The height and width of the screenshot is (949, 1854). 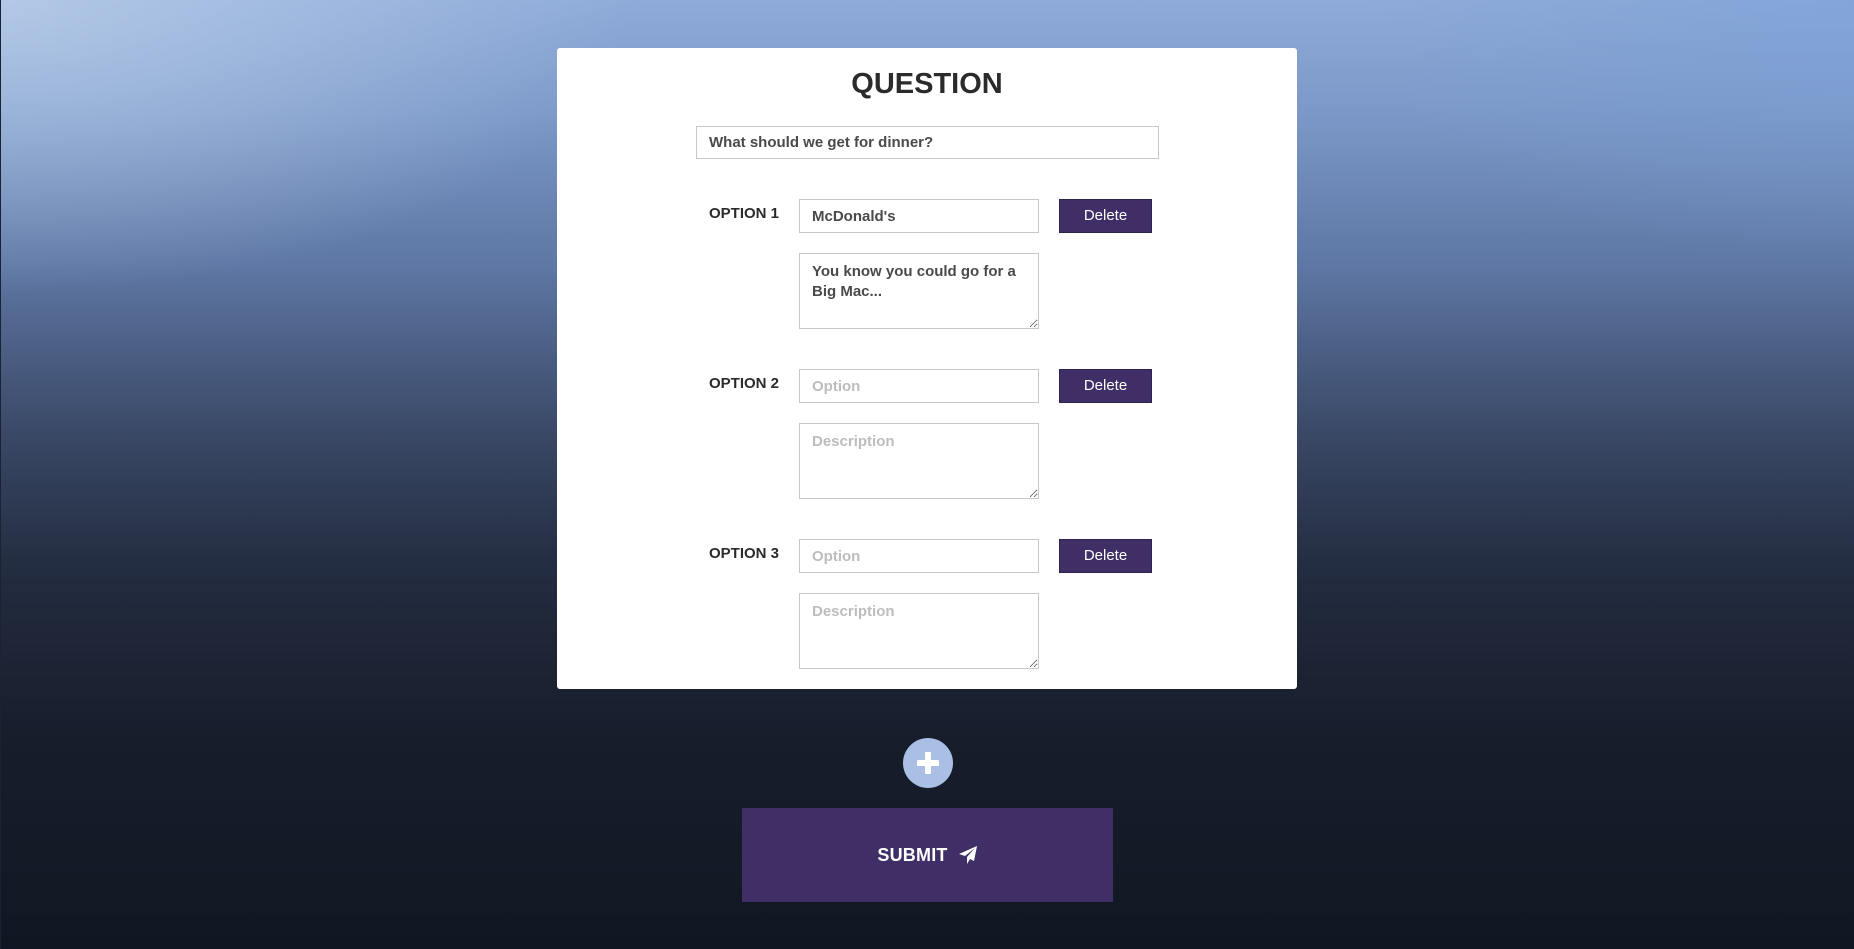 I want to click on option-3-description, so click(x=919, y=631).